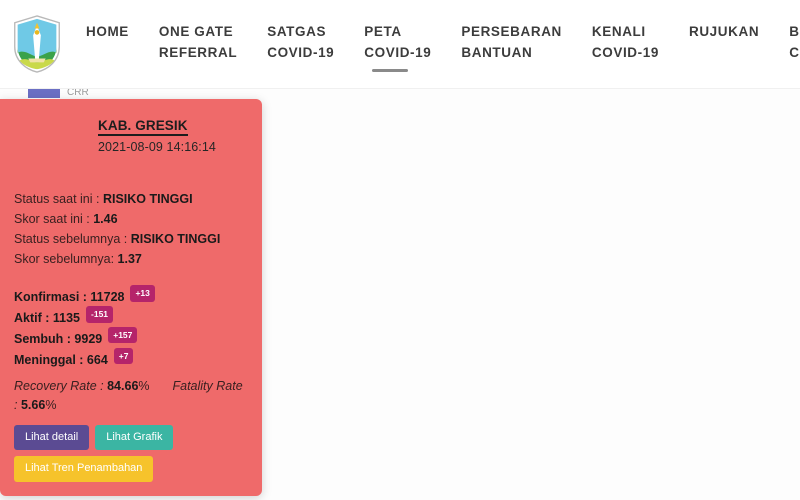 The width and height of the screenshot is (800, 500). Describe the element at coordinates (390, 70) in the screenshot. I see `active-tab-indicator` at that location.